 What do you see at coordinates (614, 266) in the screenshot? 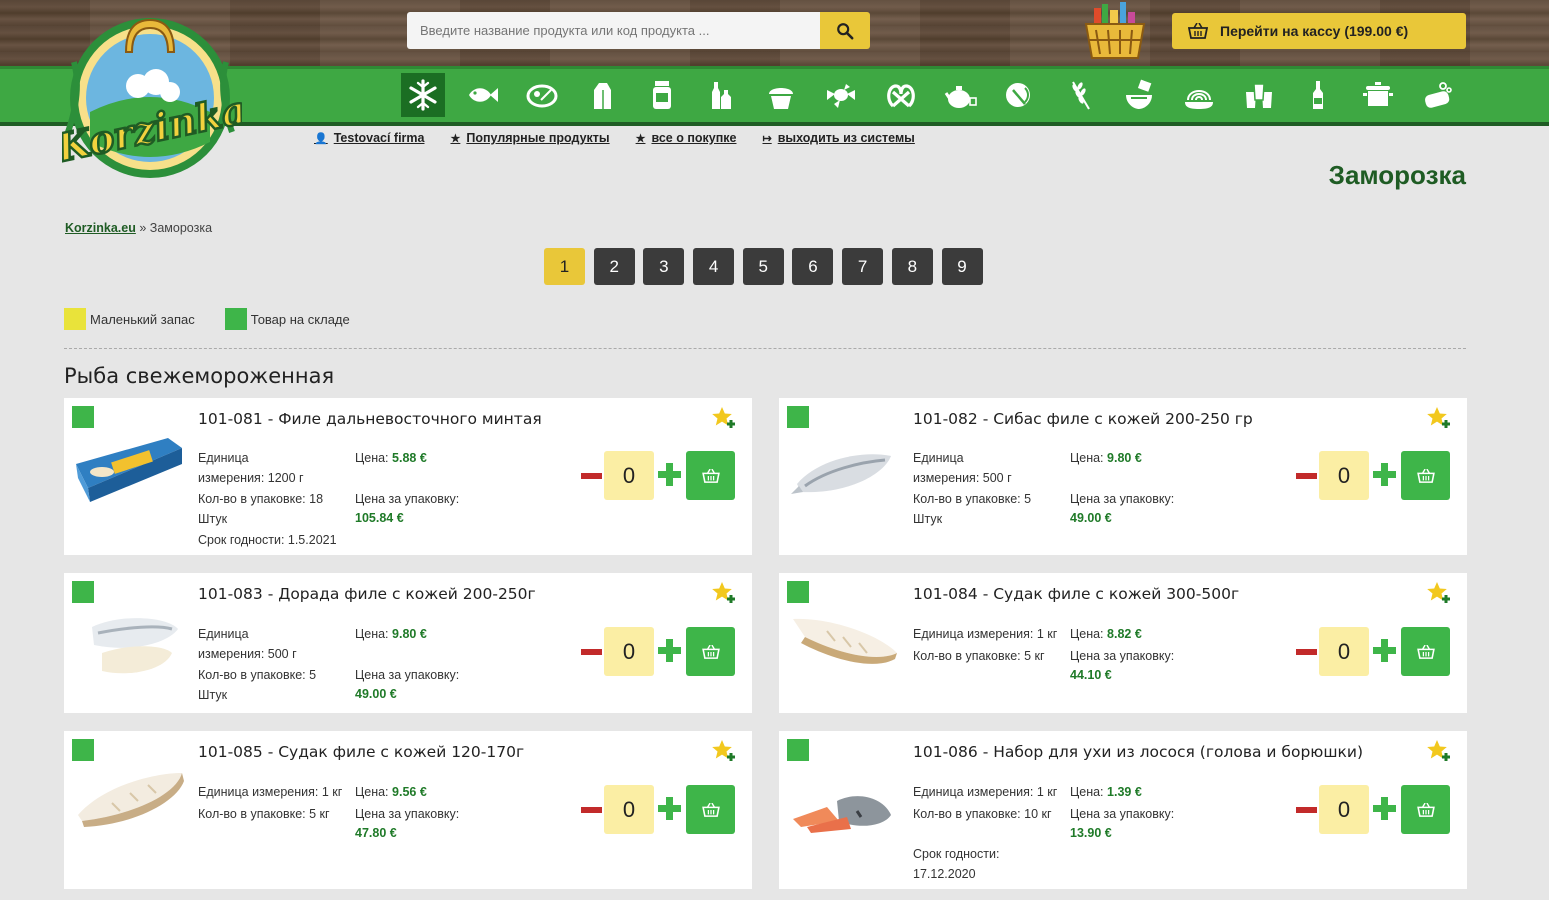
I see `page-2: 2` at bounding box center [614, 266].